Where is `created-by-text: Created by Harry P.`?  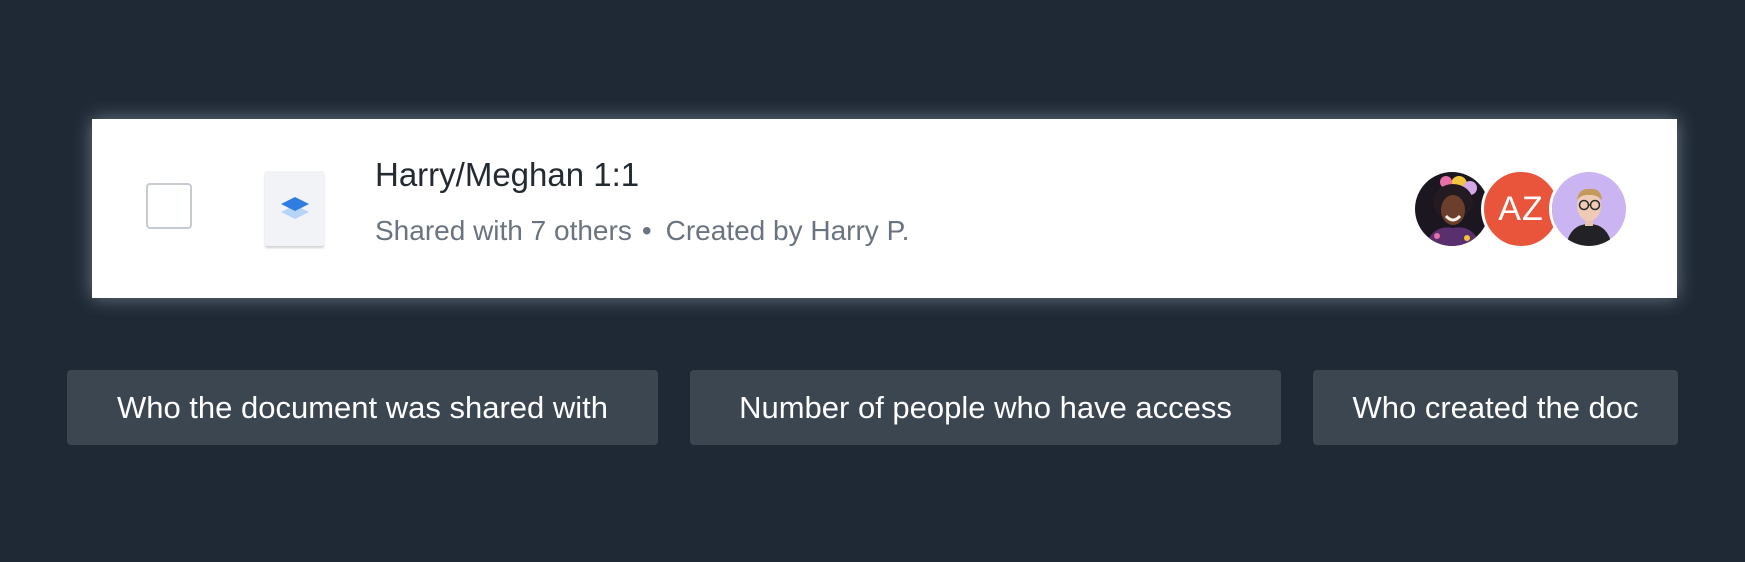
created-by-text: Created by Harry P. is located at coordinates (787, 230).